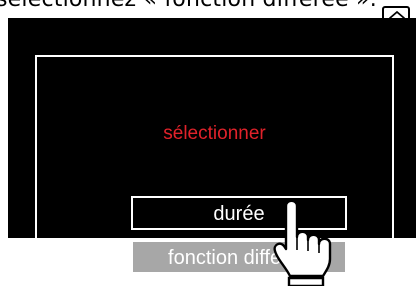 This screenshot has width=417, height=286. I want to click on pointing-hand-icon, so click(302, 242).